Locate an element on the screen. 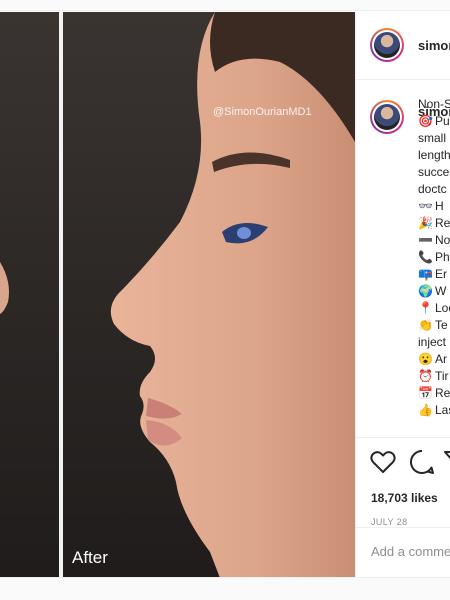 The image size is (450, 600). caption-emoji-icon: 👓 is located at coordinates (425, 206).